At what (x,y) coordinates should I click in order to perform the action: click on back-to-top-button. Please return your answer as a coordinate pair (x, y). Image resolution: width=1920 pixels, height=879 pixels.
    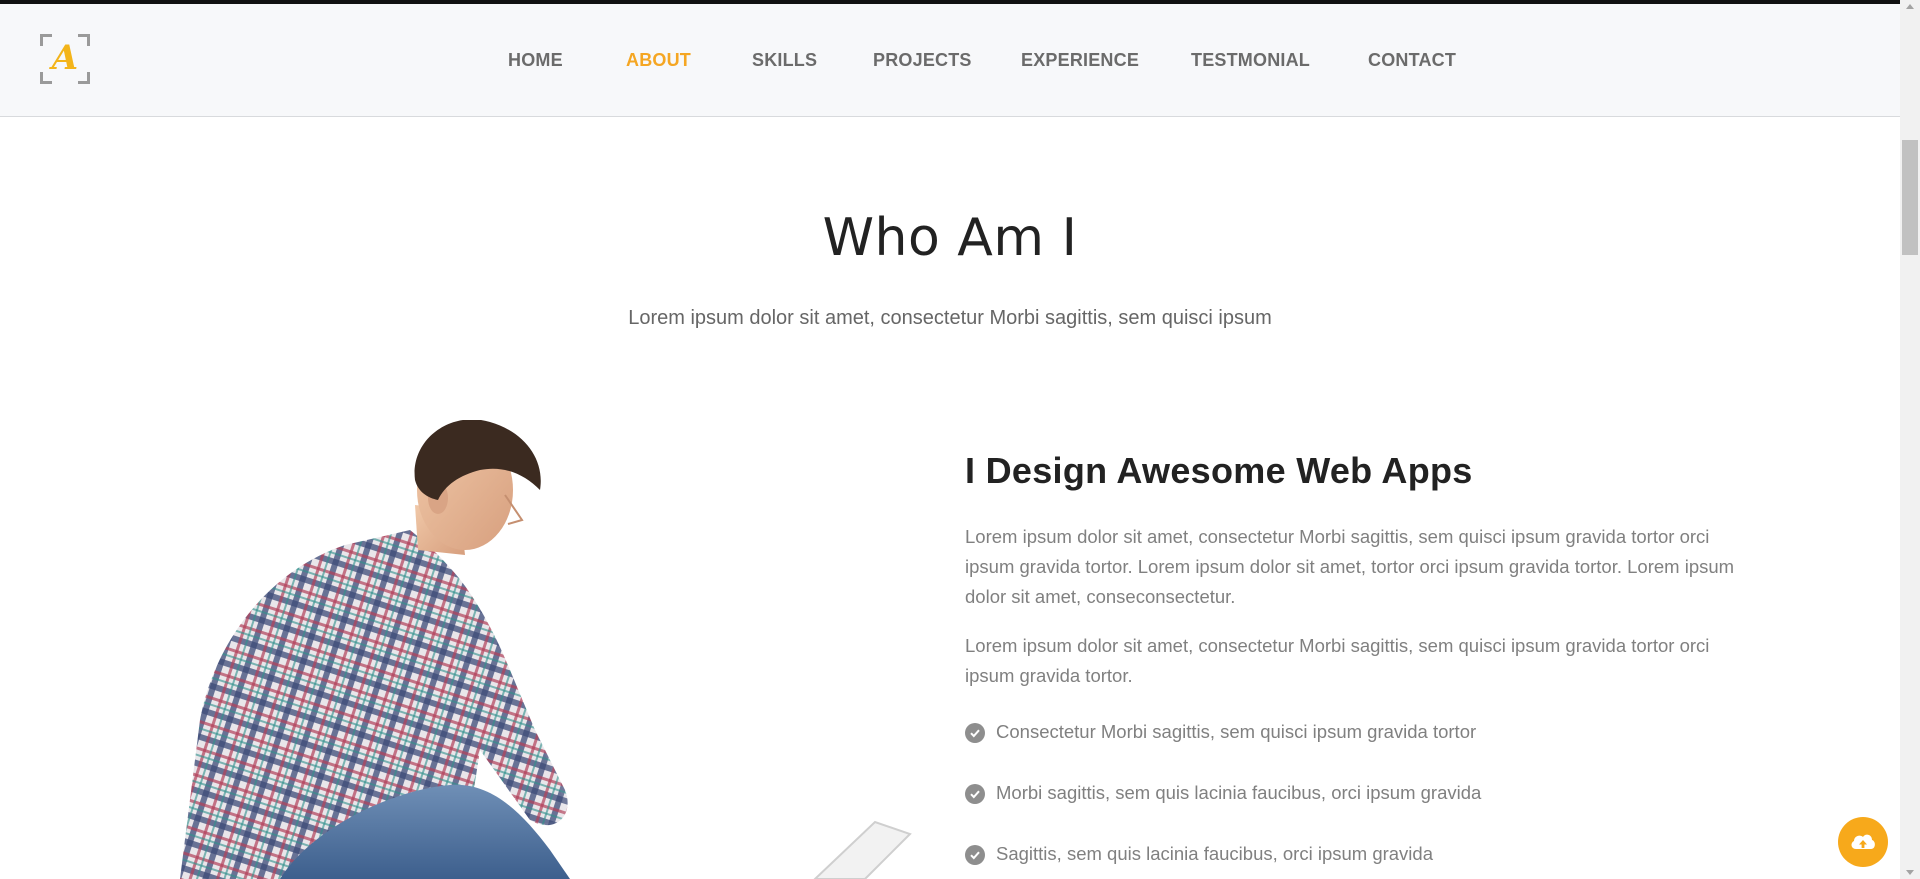
    Looking at the image, I should click on (1863, 842).